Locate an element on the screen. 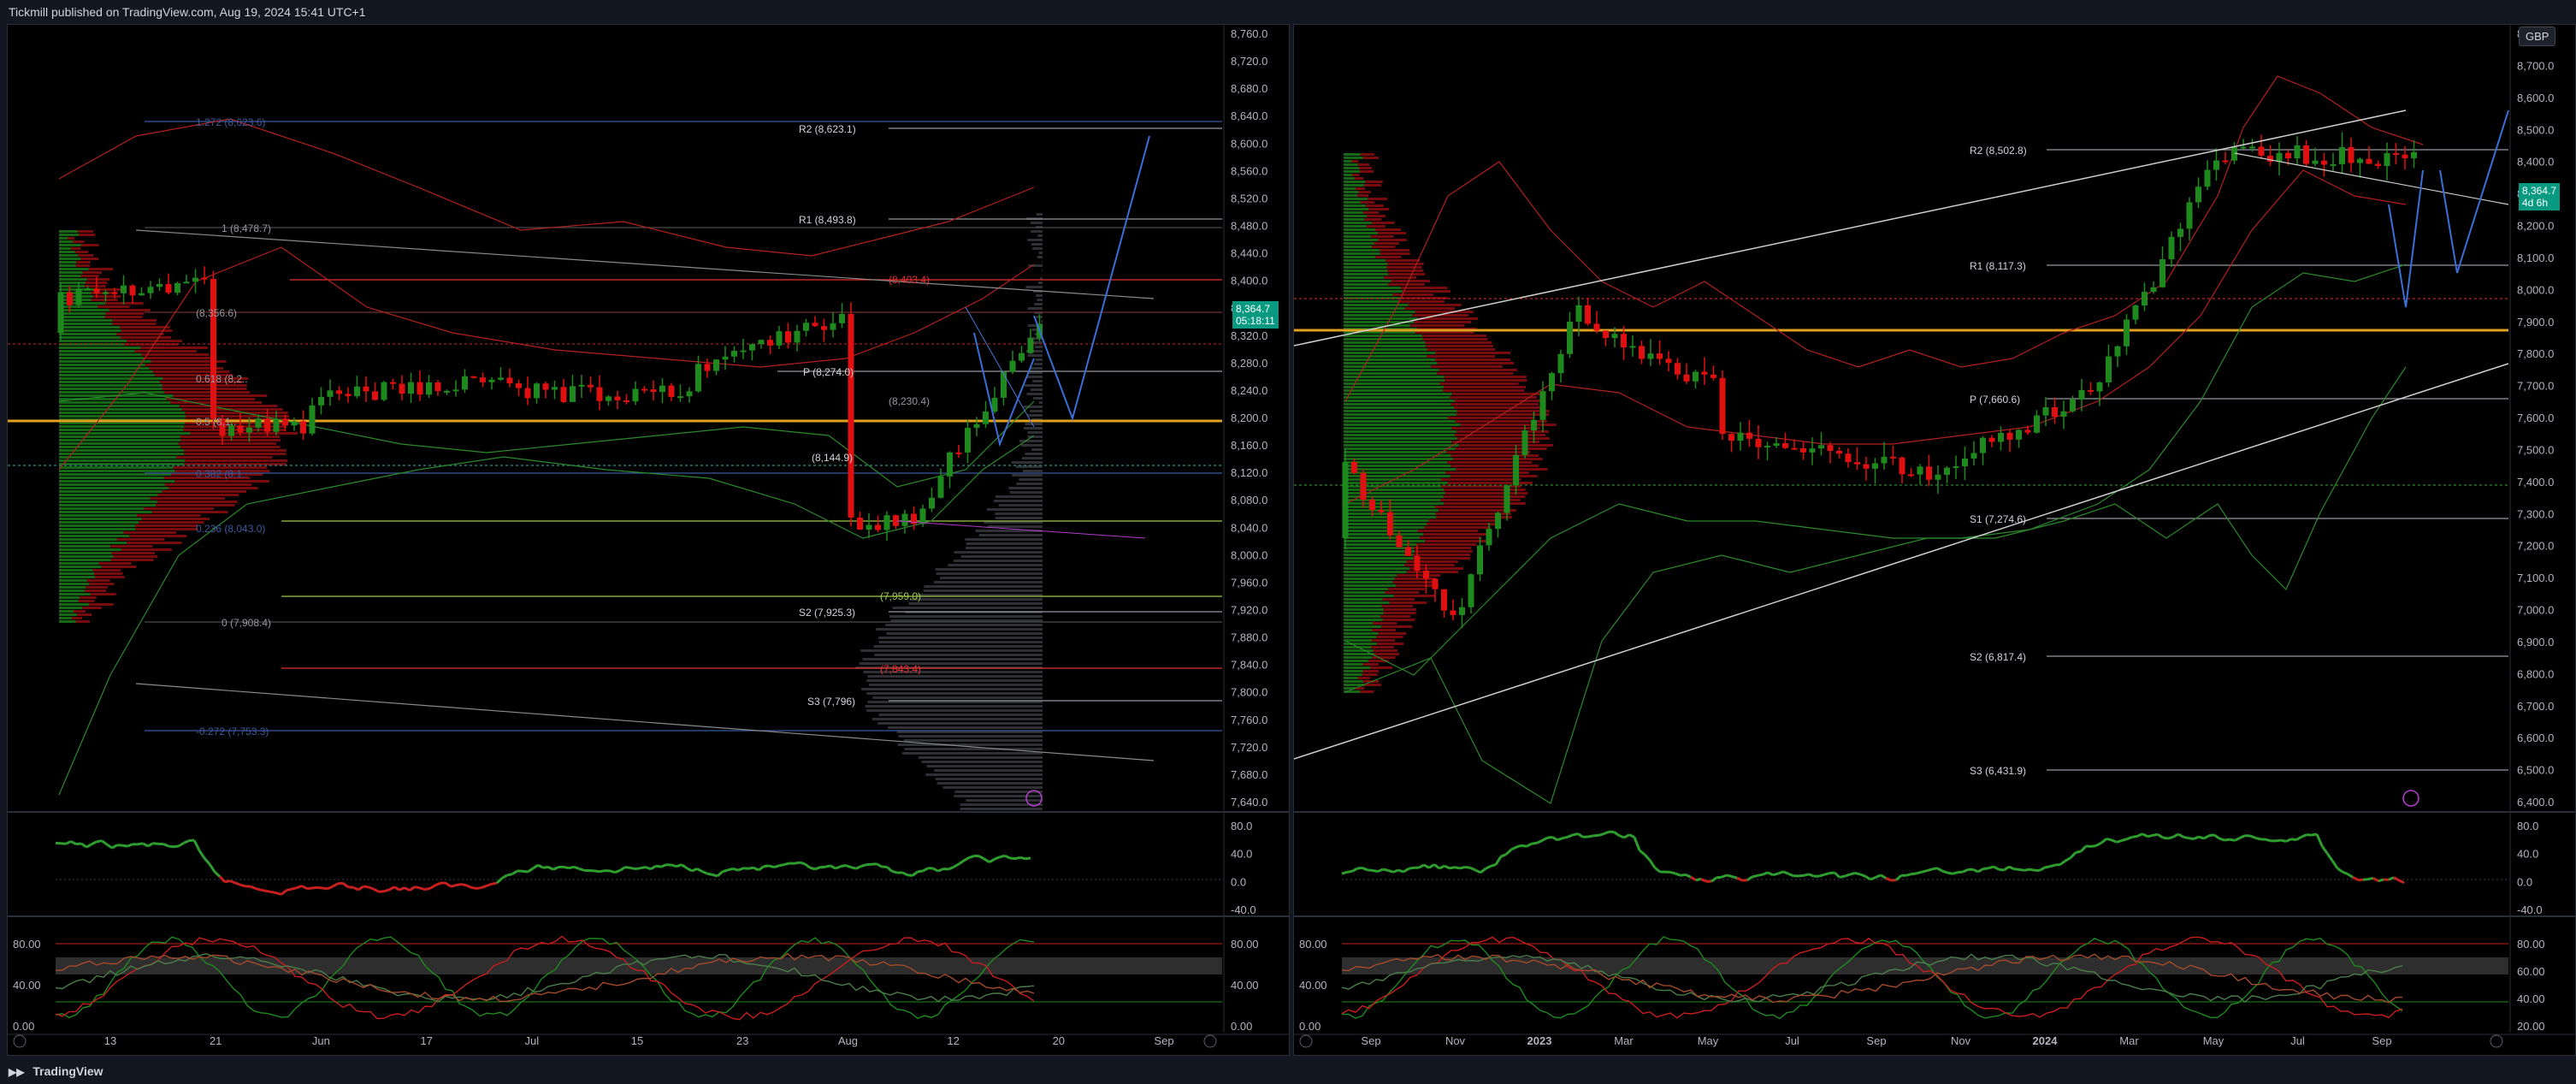 The height and width of the screenshot is (1084, 2576). auto-scale-icon is located at coordinates (2496, 1041).